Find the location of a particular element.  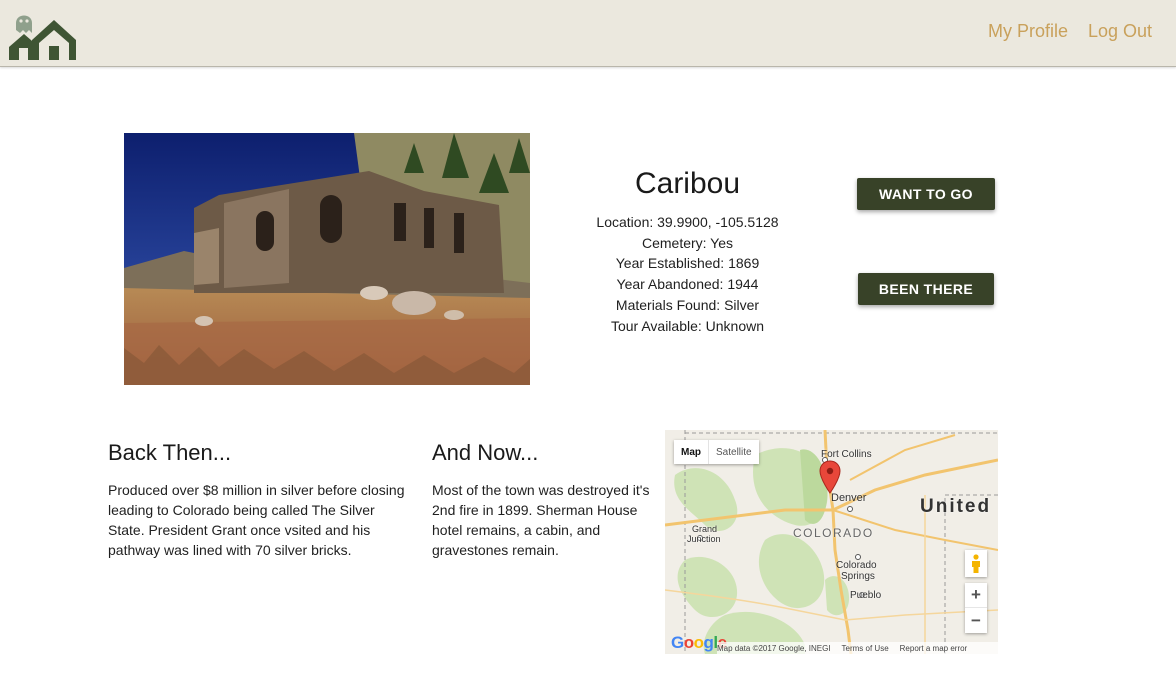

map-label-colorado-springs-2: Springs is located at coordinates (858, 576).